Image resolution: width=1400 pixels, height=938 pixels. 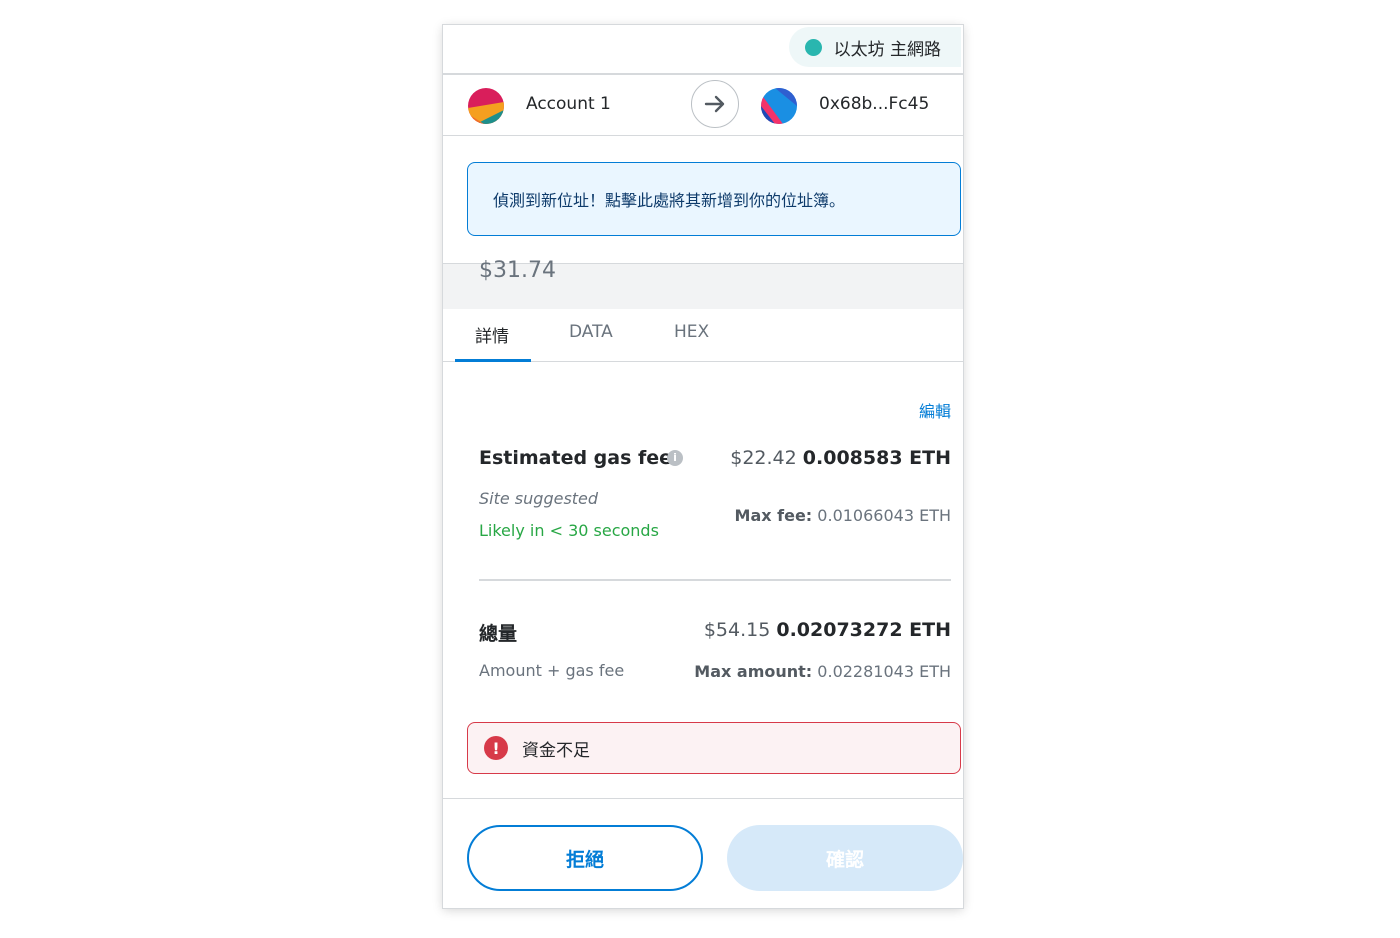 I want to click on gas-fee-values: $22.42 0.008583 ETH, so click(x=840, y=458).